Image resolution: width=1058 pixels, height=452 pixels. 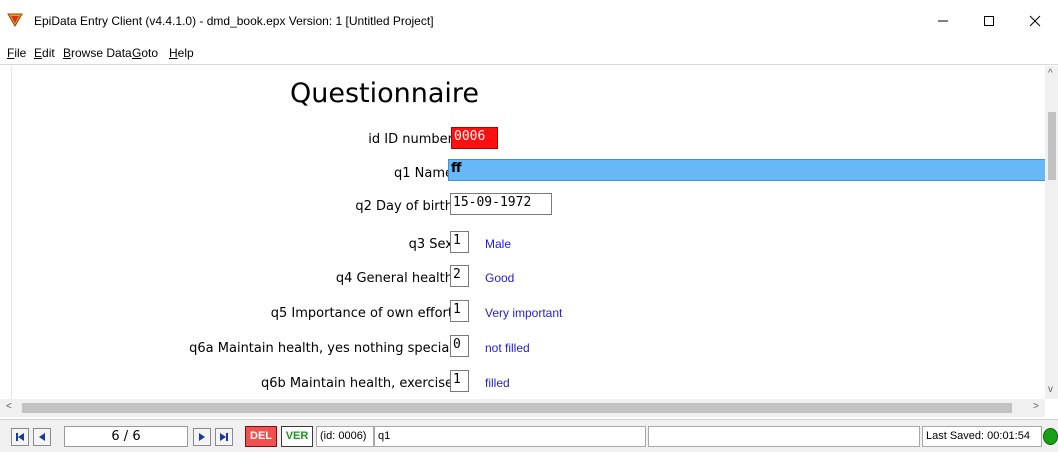 I want to click on first-record-button, so click(x=20, y=437).